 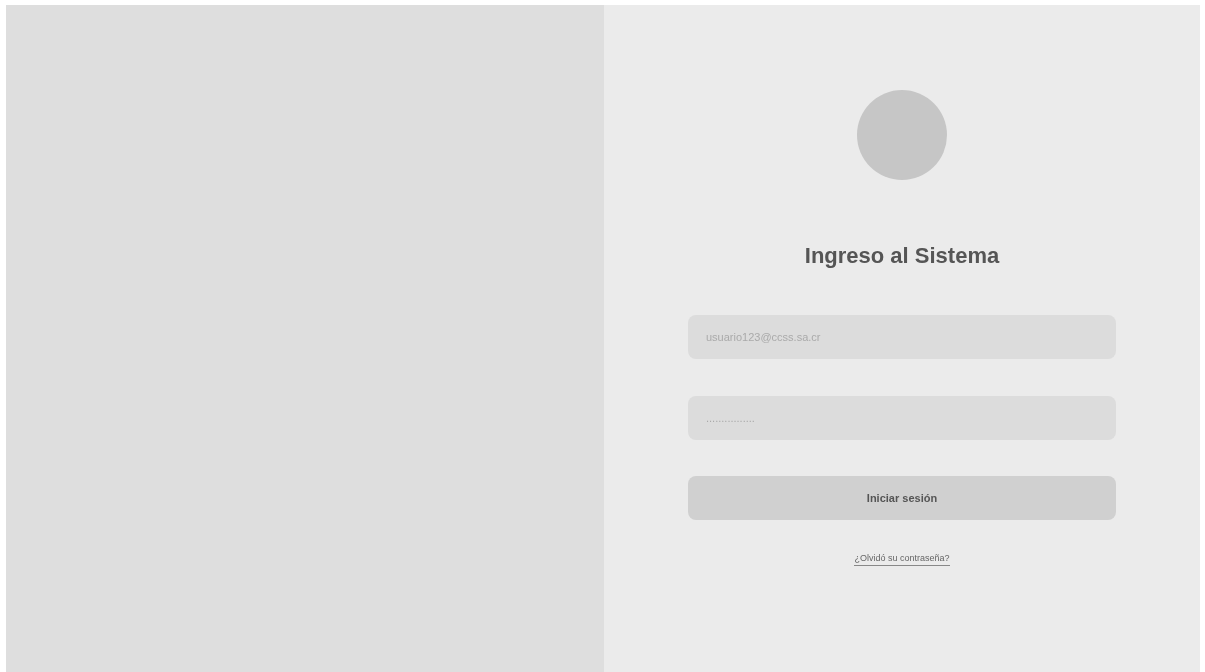 What do you see at coordinates (902, 256) in the screenshot?
I see `login-title: Ingreso al Sistema` at bounding box center [902, 256].